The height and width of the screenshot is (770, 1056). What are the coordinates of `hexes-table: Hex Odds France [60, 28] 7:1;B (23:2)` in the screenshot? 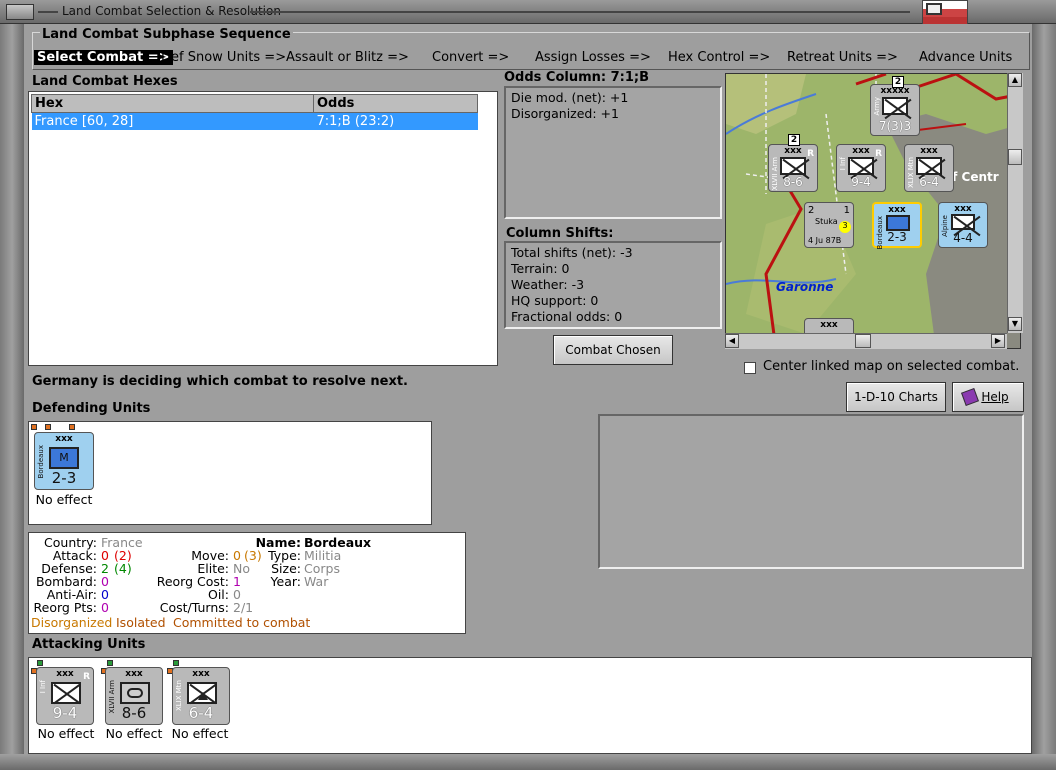 It's located at (254, 112).